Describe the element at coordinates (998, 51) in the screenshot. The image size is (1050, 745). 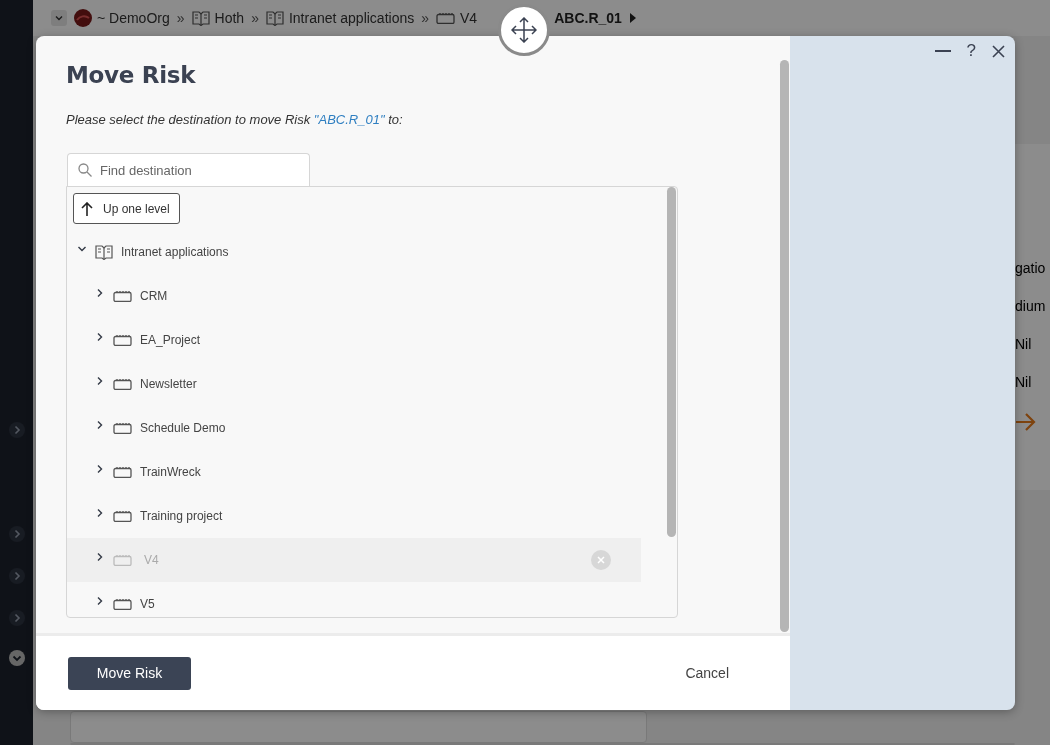
I see `close-icon` at that location.